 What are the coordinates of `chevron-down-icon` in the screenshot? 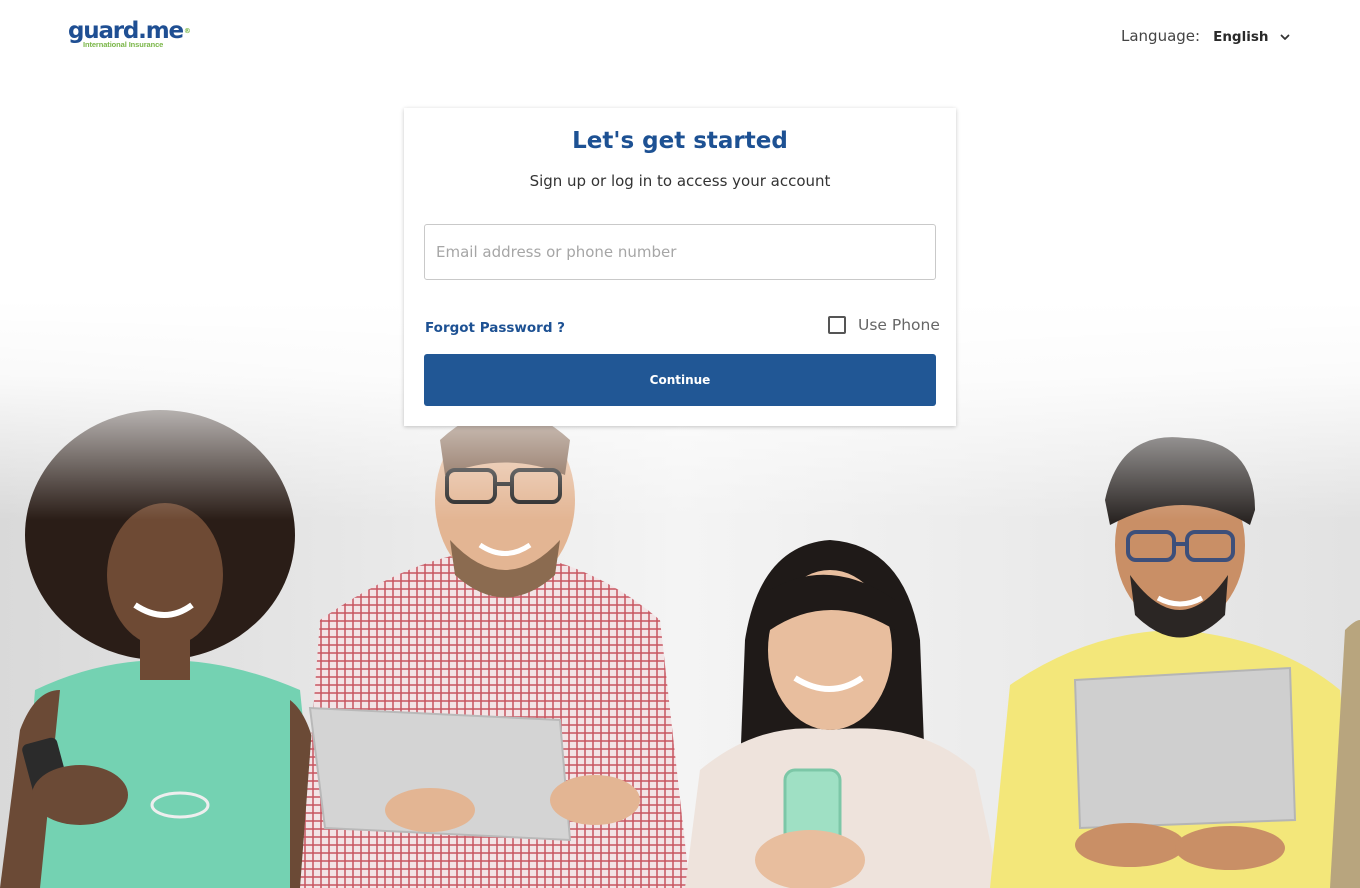 It's located at (1284, 37).